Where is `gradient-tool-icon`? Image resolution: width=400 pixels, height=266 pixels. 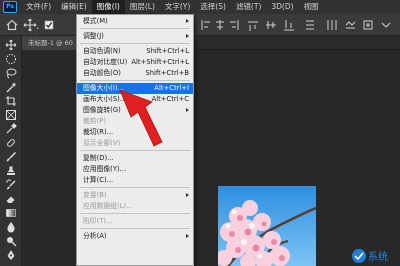 gradient-tool-icon is located at coordinates (11, 213).